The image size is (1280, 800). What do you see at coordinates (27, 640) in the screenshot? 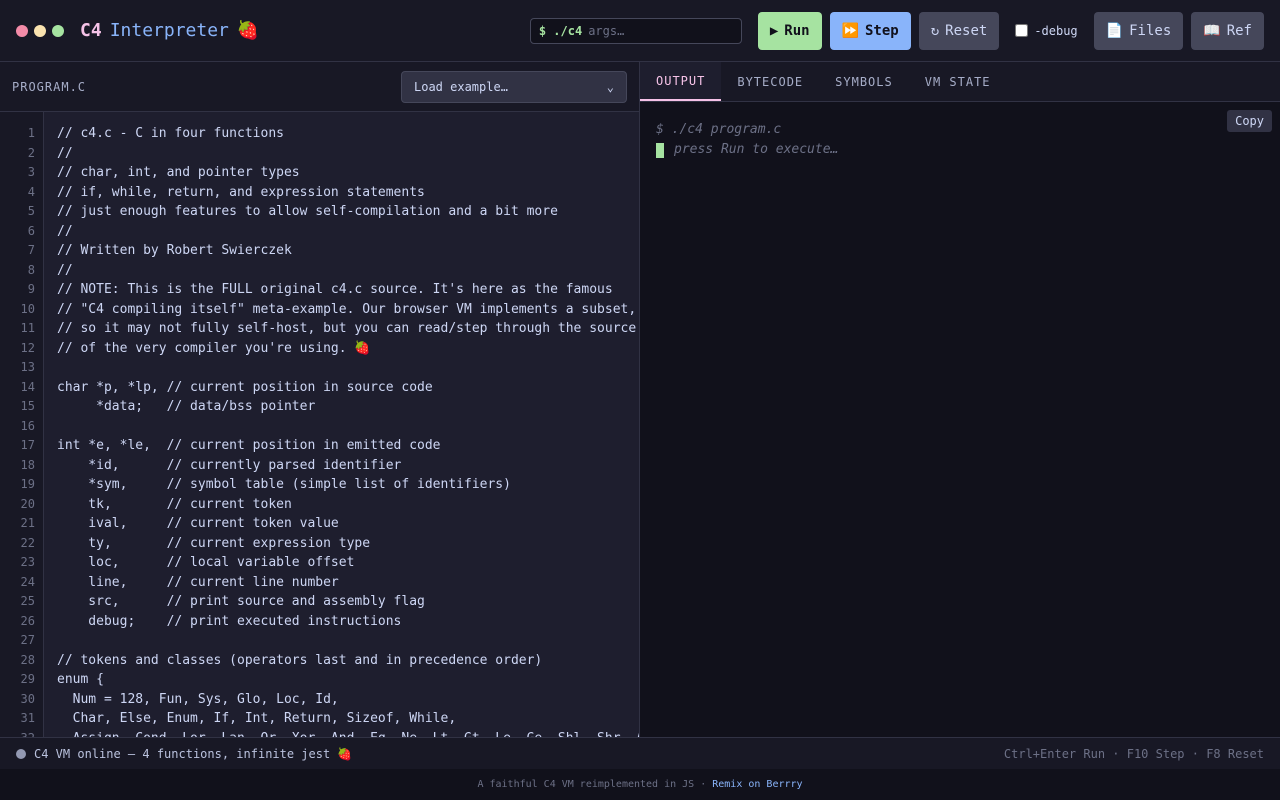
I see `line-number: 27` at bounding box center [27, 640].